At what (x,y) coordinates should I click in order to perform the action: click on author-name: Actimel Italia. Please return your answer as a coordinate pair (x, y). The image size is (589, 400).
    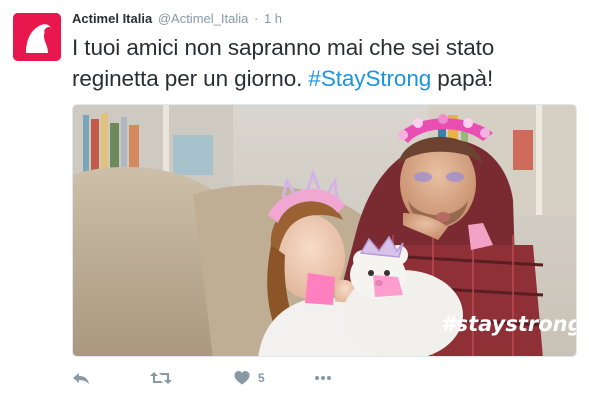
    Looking at the image, I should click on (112, 18).